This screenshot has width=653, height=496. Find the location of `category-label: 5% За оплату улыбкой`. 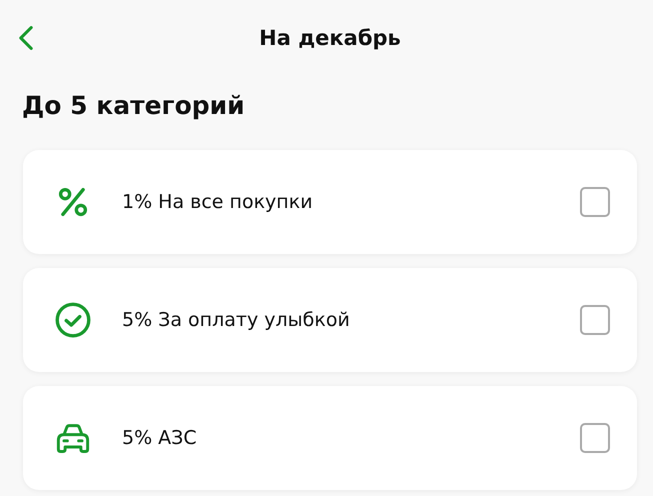

category-label: 5% За оплату улыбкой is located at coordinates (236, 320).